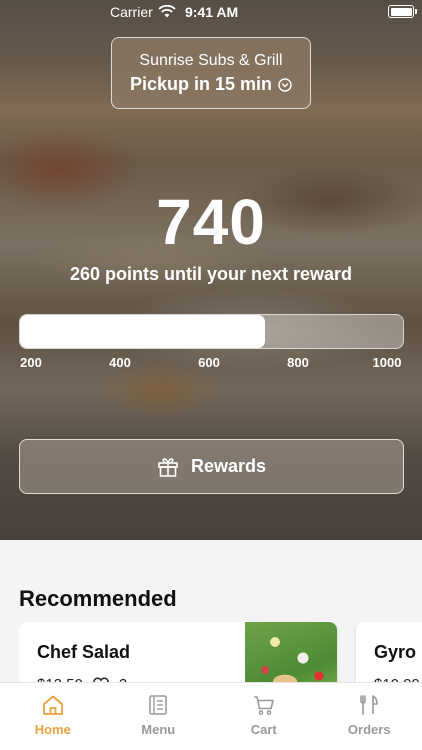 This screenshot has height=750, width=422. I want to click on rewards-button: Rewards, so click(211, 466).